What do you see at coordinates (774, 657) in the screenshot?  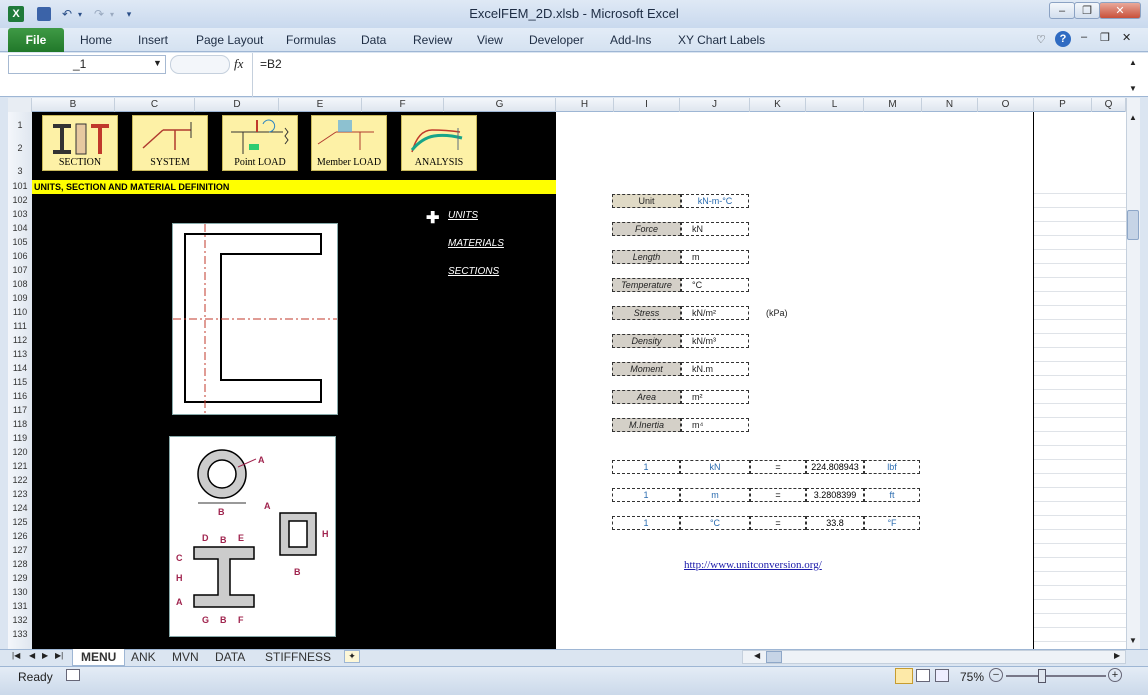 I see `h-scroll-thumb` at bounding box center [774, 657].